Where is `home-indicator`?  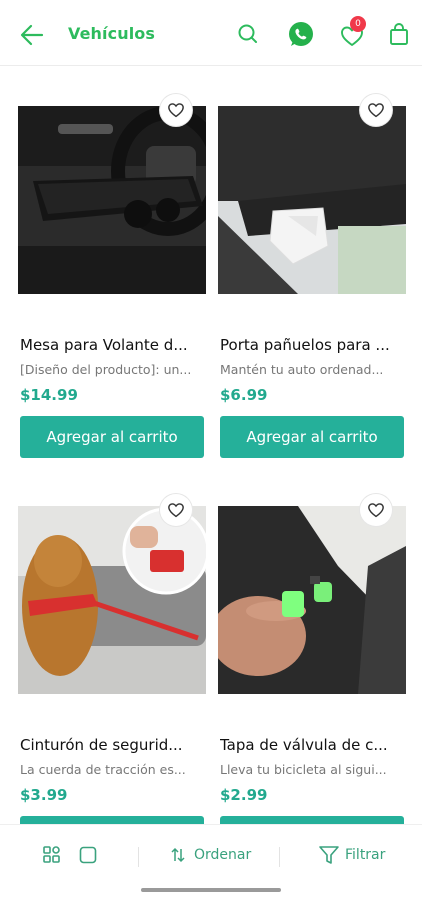 home-indicator is located at coordinates (211, 890).